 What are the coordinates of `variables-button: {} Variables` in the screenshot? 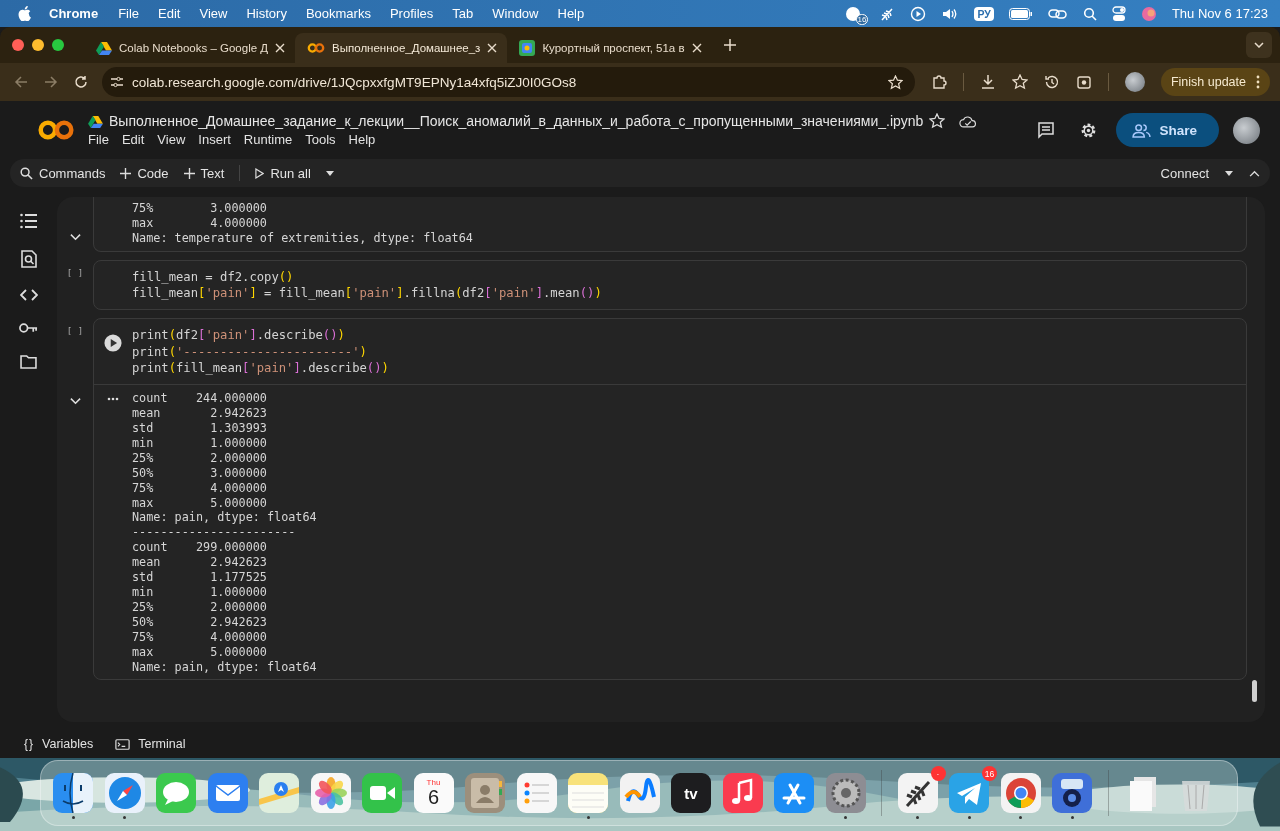 It's located at (59, 744).